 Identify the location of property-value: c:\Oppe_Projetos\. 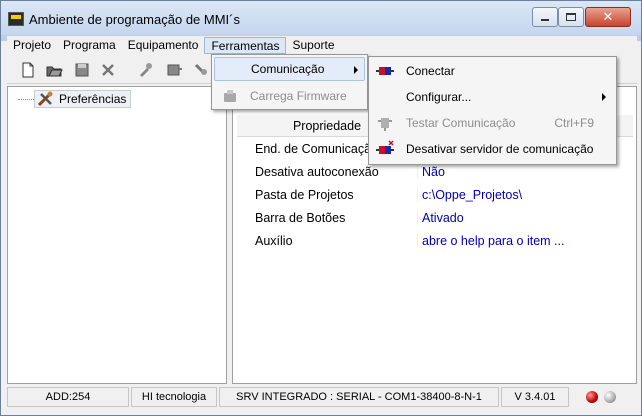
(525, 194).